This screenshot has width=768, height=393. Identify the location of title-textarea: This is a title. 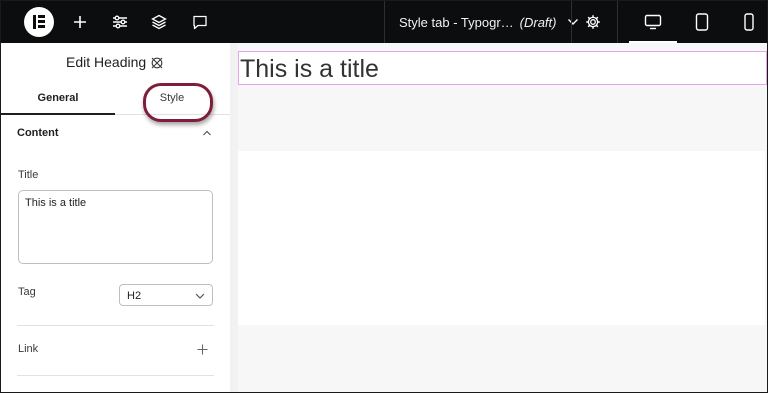
(115, 227).